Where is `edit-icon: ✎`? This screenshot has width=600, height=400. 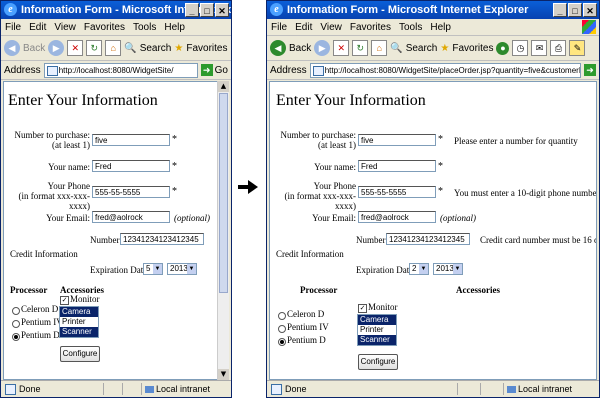
edit-icon: ✎ is located at coordinates (577, 48).